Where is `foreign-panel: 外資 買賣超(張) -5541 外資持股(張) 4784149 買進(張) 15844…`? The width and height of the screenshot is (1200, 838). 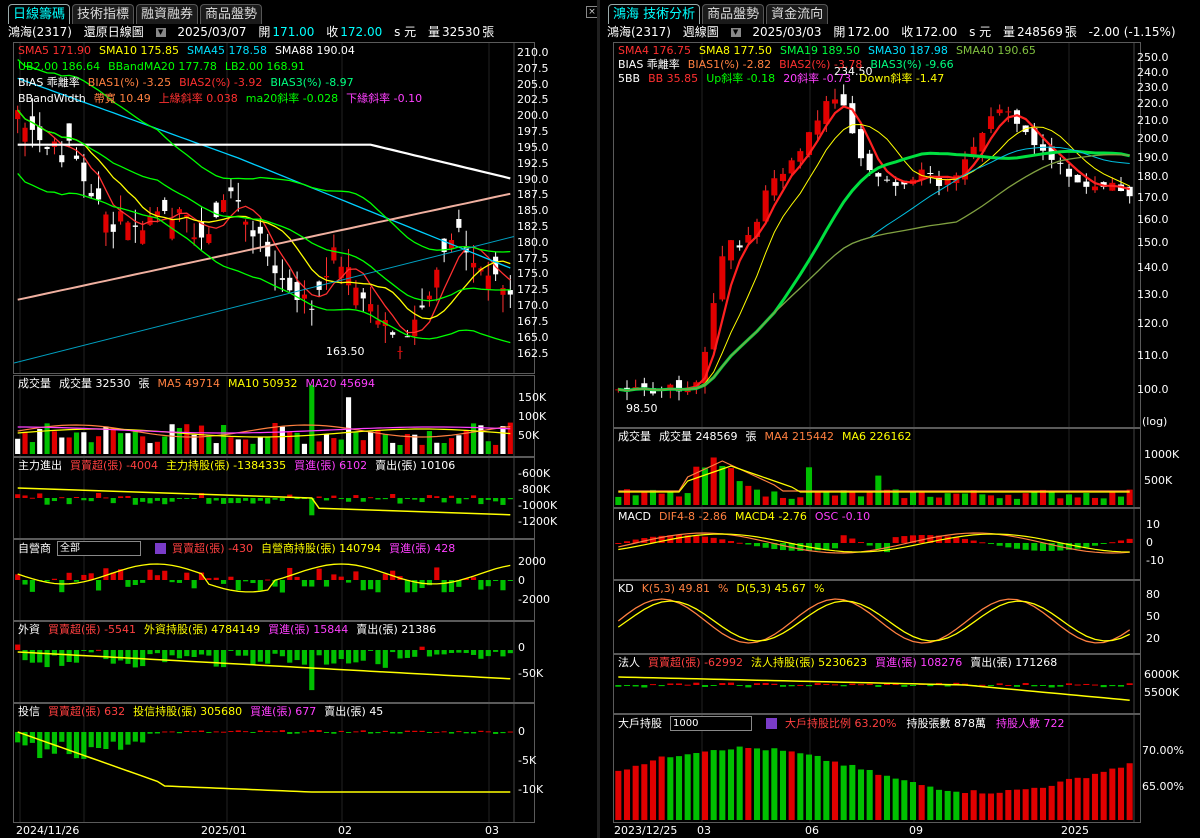 foreign-panel: 外資 買賣超(張) -5541 外資持股(張) 4784149 買進(張) 15844… is located at coordinates (278, 662).